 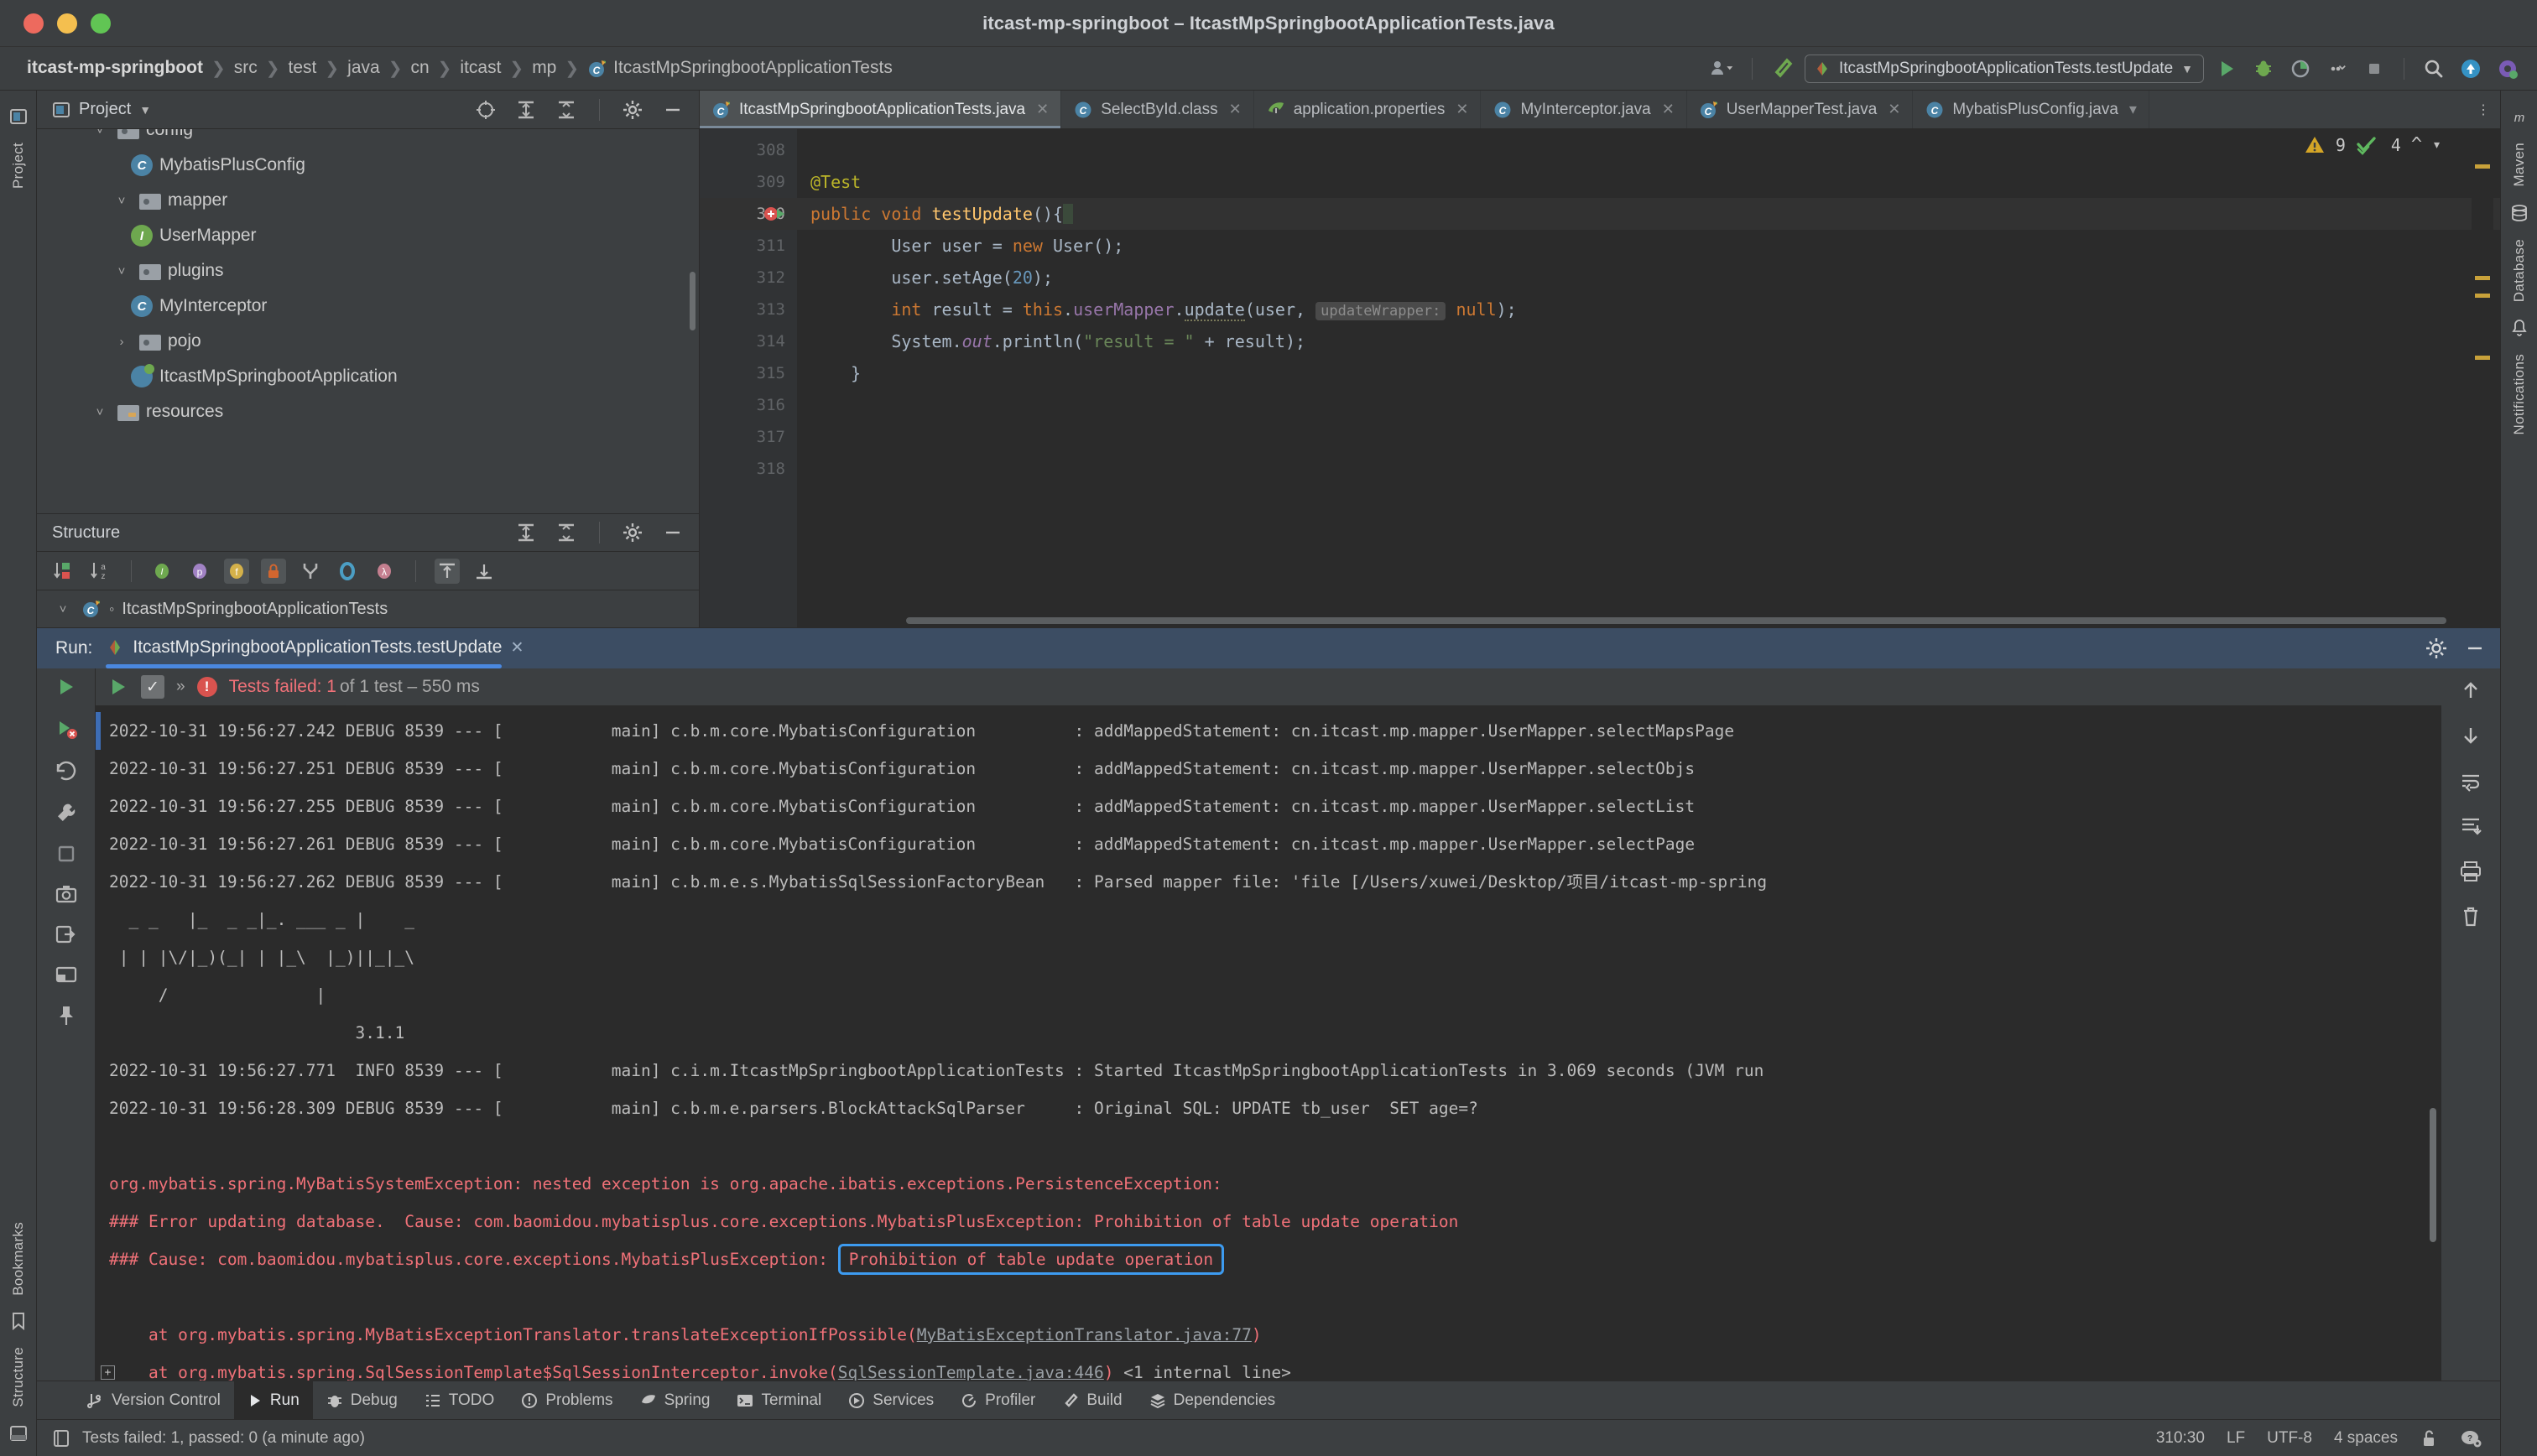 I want to click on group-by-icon, so click(x=310, y=571).